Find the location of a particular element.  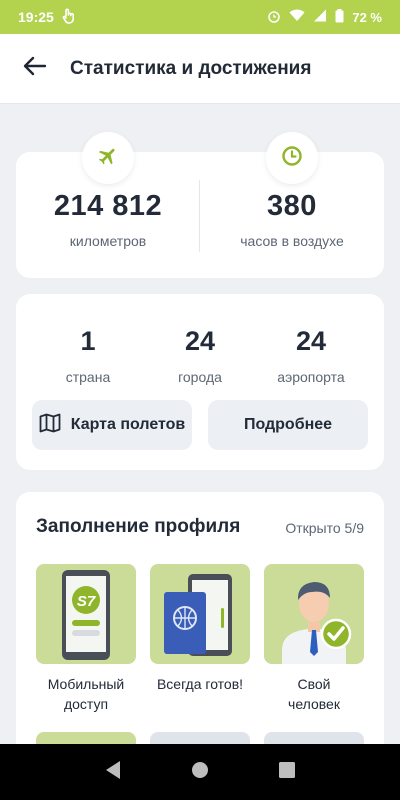

battery-icon is located at coordinates (339, 17).